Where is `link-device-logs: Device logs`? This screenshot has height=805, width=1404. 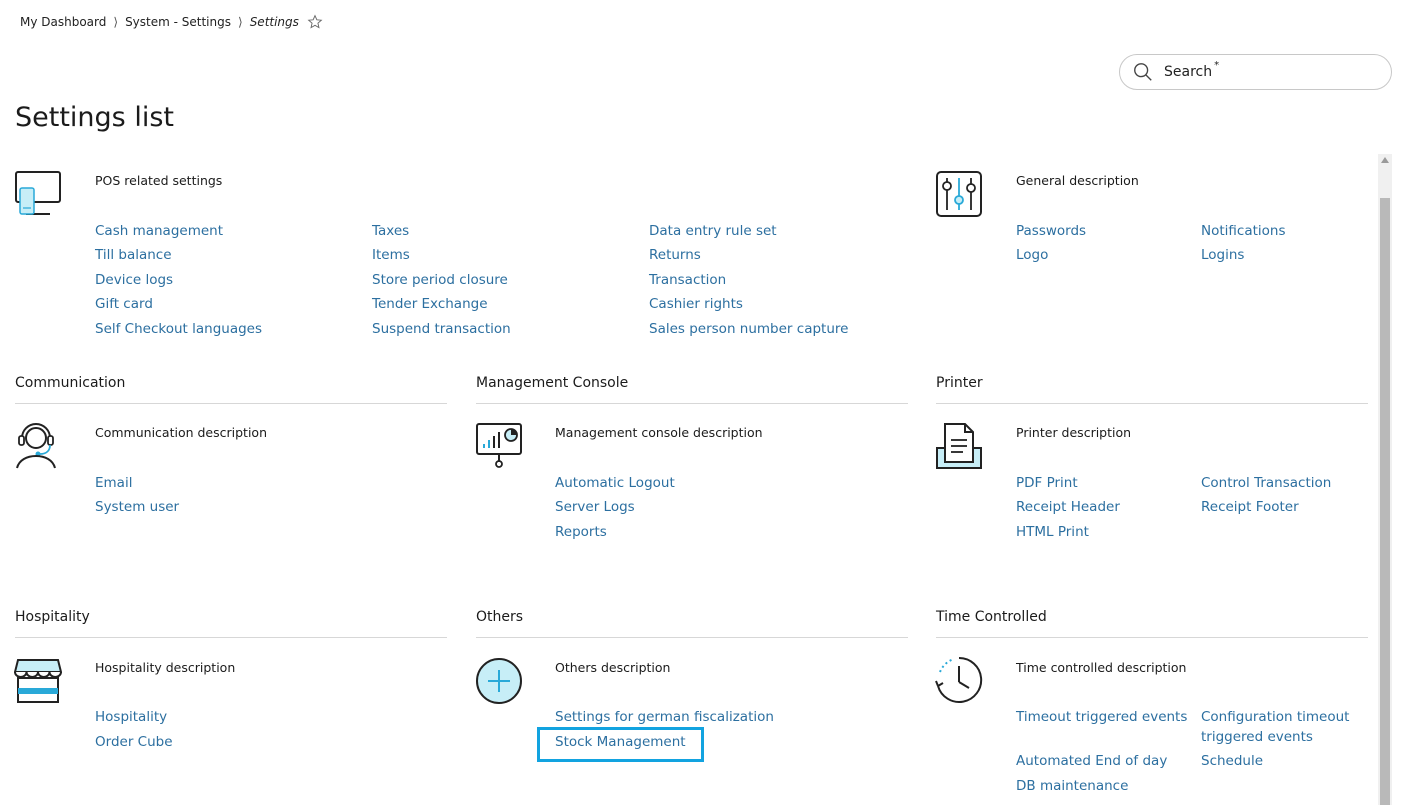
link-device-logs: Device logs is located at coordinates (134, 280).